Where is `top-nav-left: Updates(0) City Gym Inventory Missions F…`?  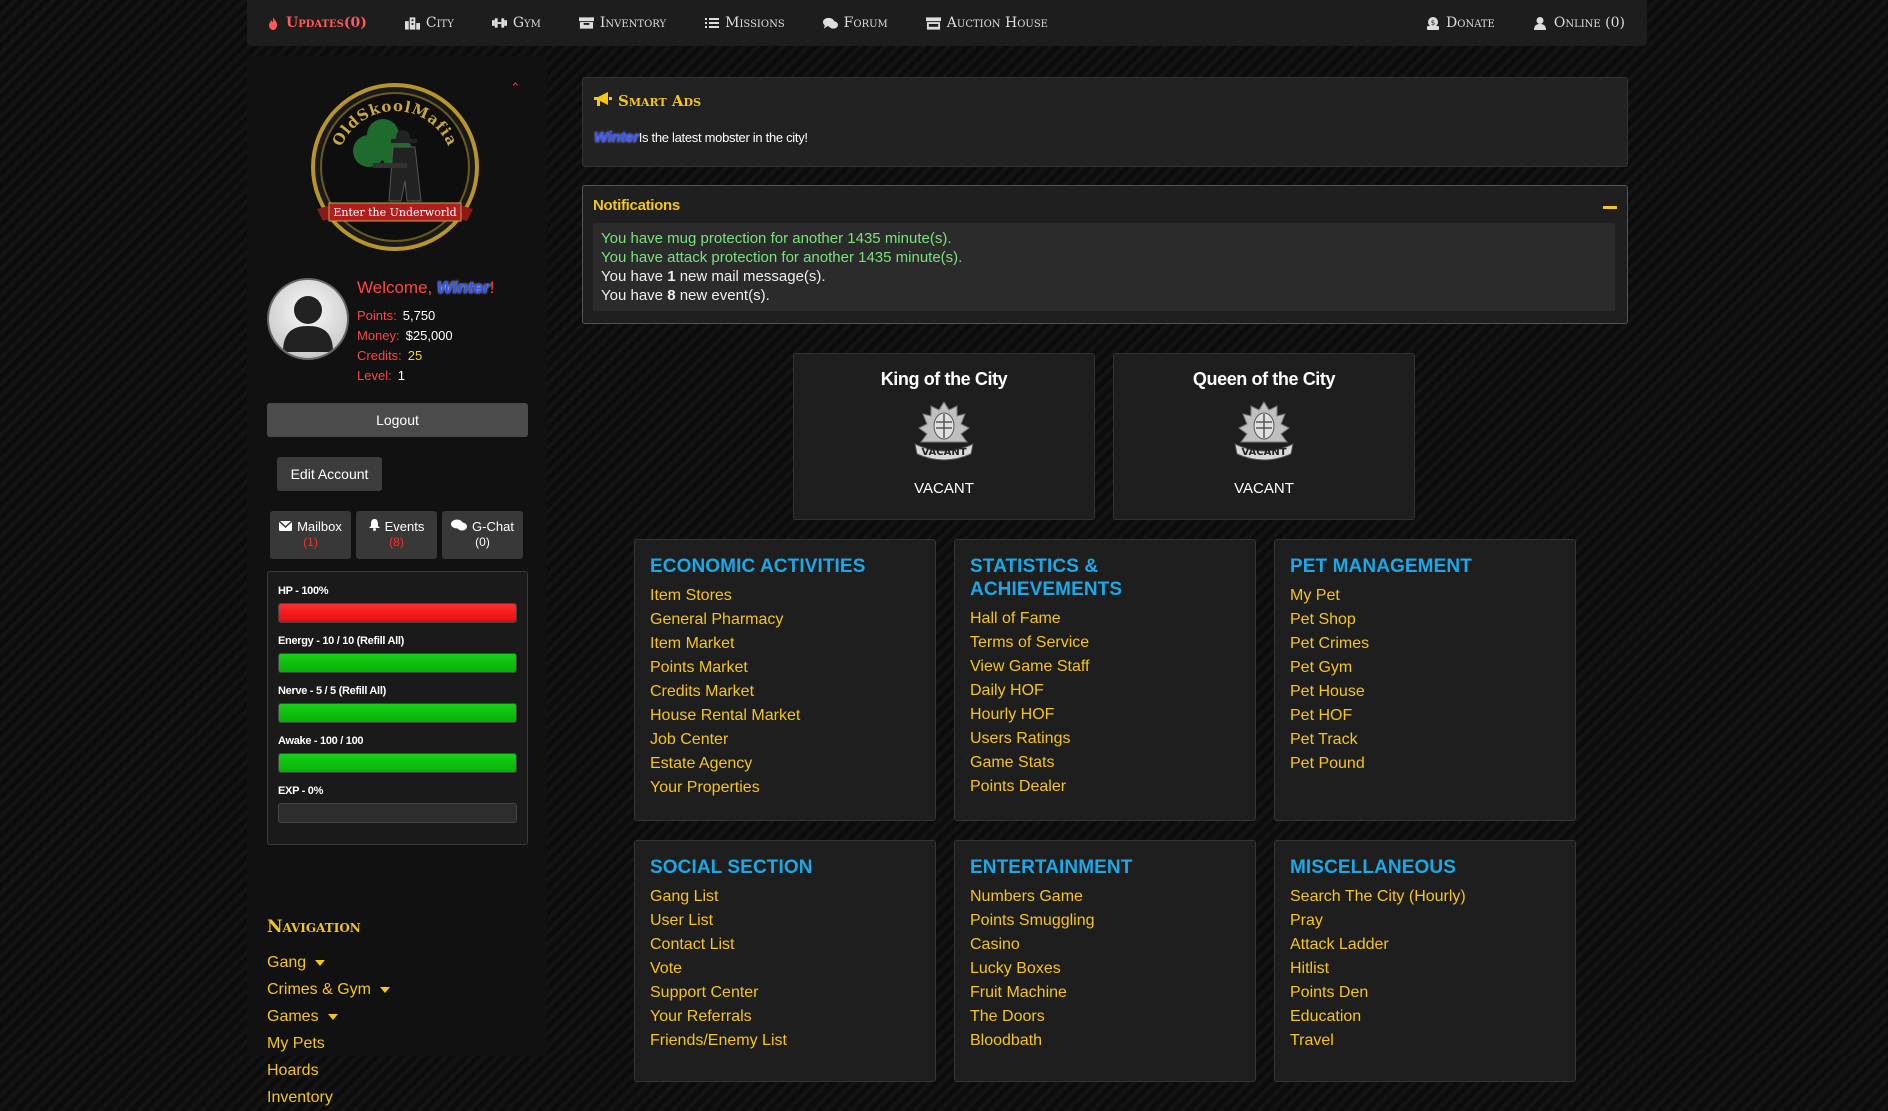
top-nav-left: Updates(0) City Gym Inventory Missions F… is located at coordinates (666, 23).